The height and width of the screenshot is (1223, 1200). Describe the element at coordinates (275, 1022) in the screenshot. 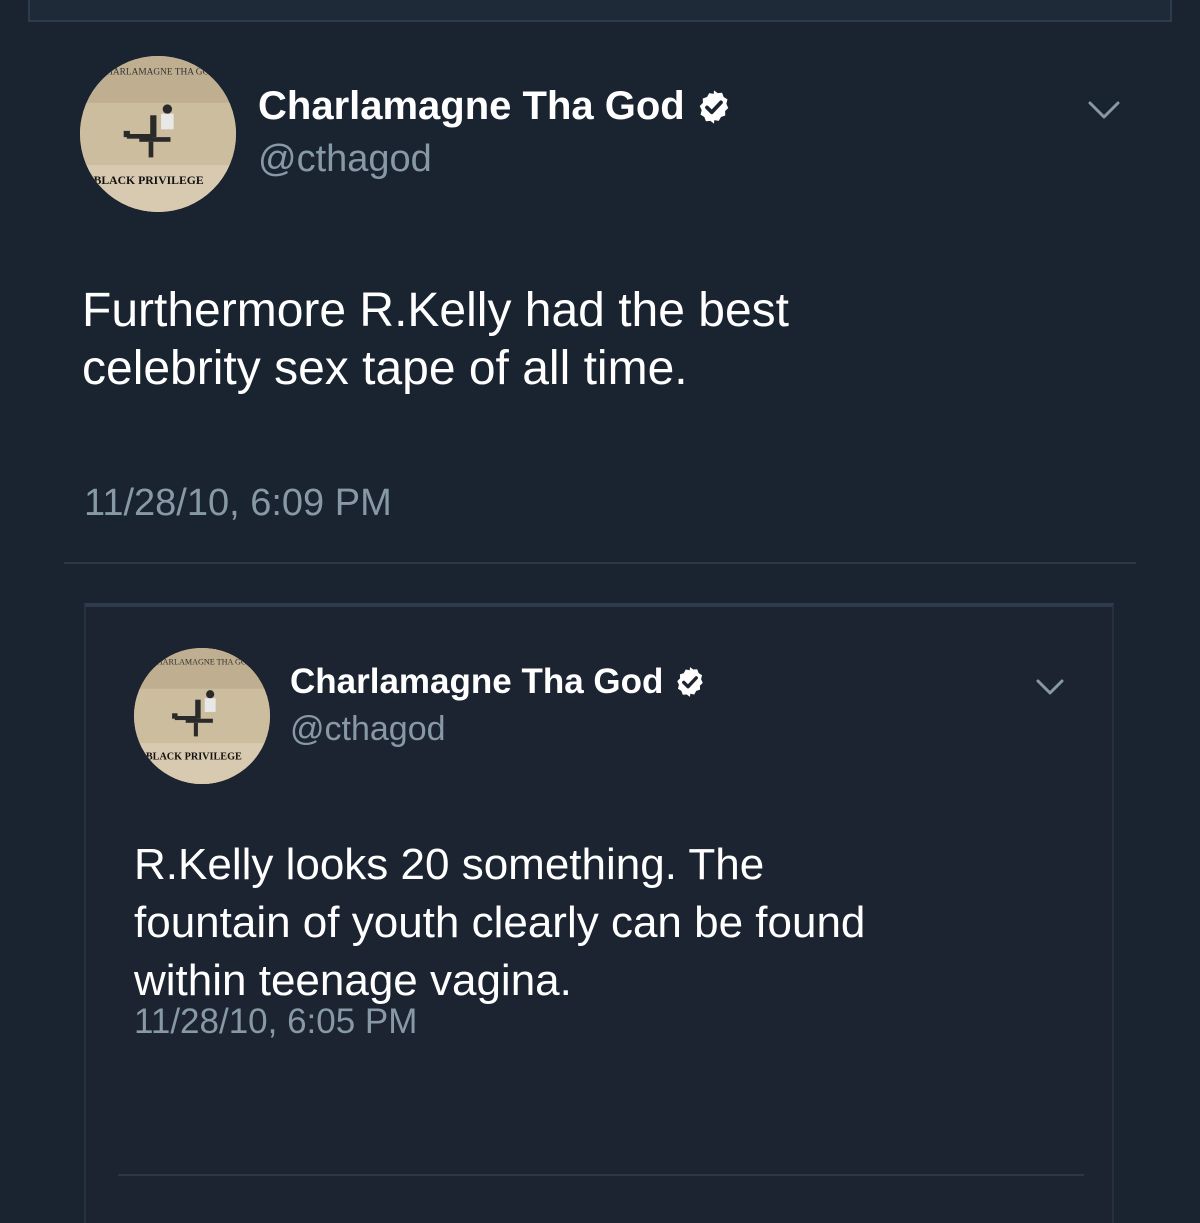

I see `timestamp: 11/28/10, 6:05 PM` at that location.